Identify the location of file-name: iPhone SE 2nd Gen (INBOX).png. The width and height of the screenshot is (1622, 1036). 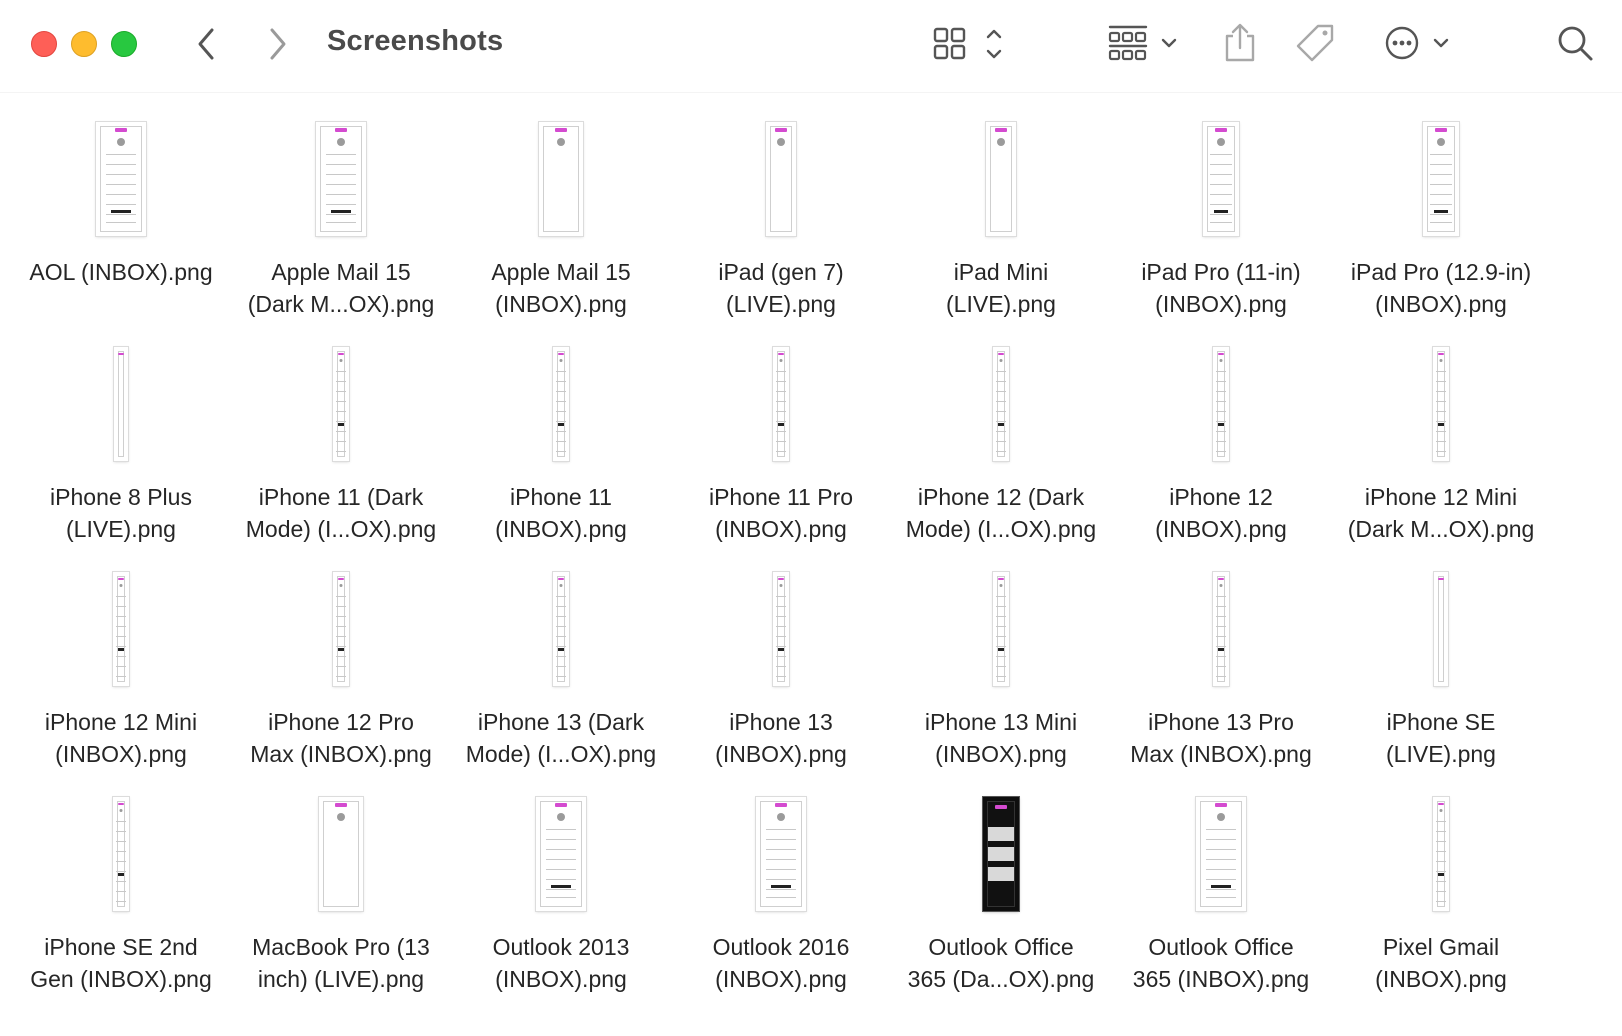
(121, 963).